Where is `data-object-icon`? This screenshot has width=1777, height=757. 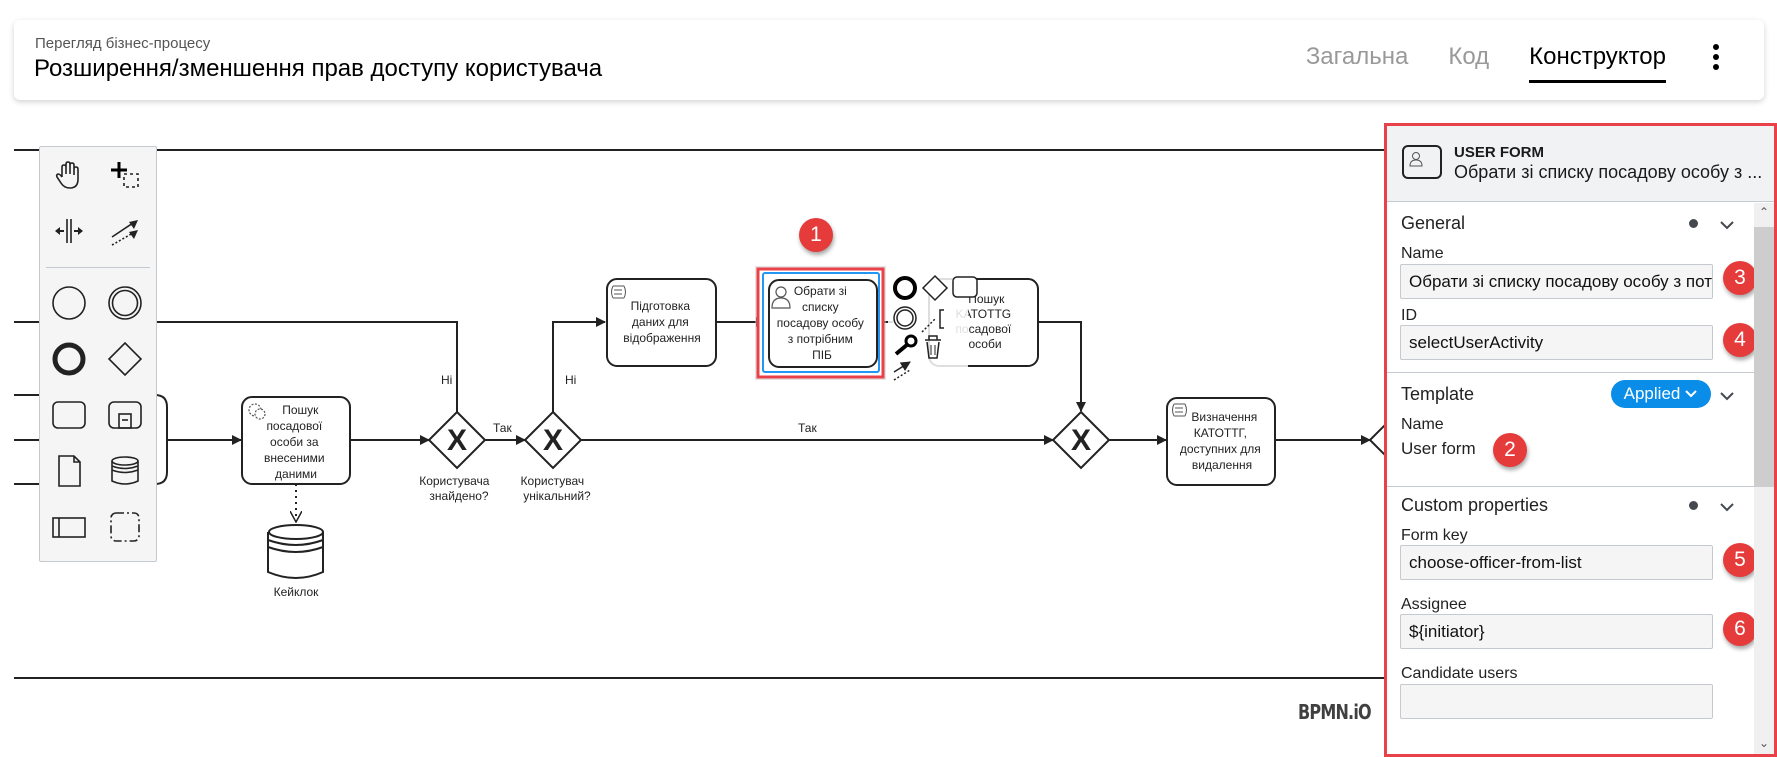 data-object-icon is located at coordinates (69, 471).